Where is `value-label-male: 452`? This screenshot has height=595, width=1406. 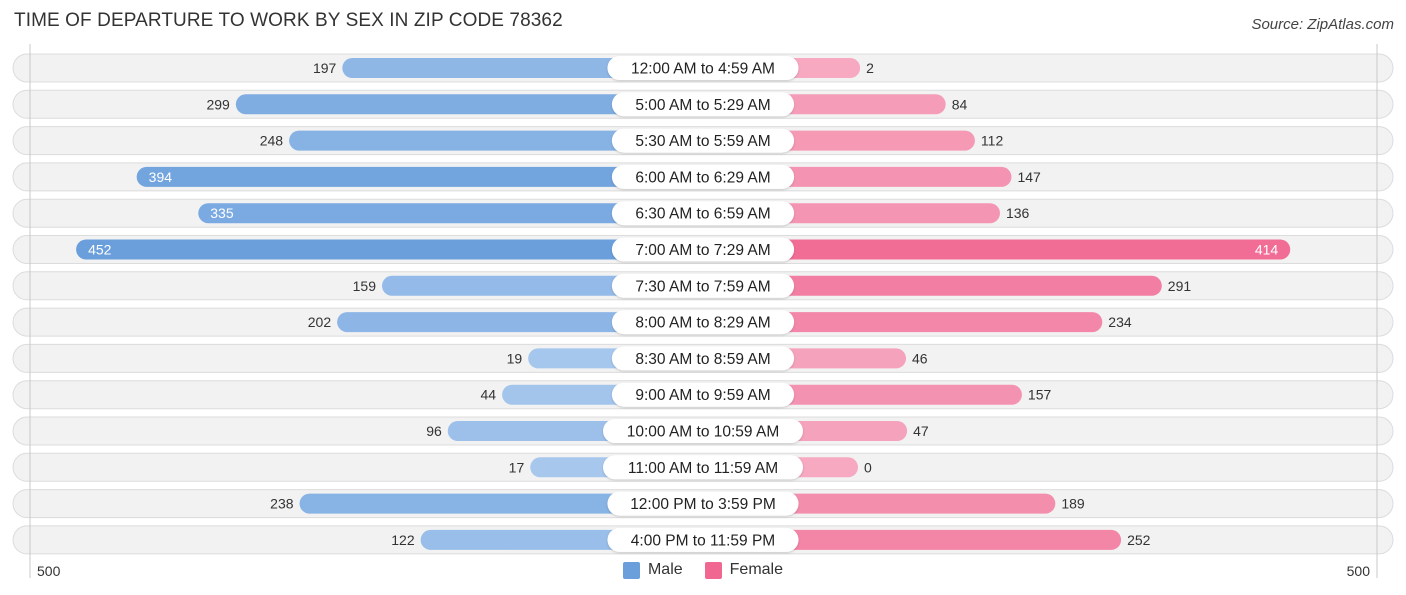
value-label-male: 452 is located at coordinates (100, 250).